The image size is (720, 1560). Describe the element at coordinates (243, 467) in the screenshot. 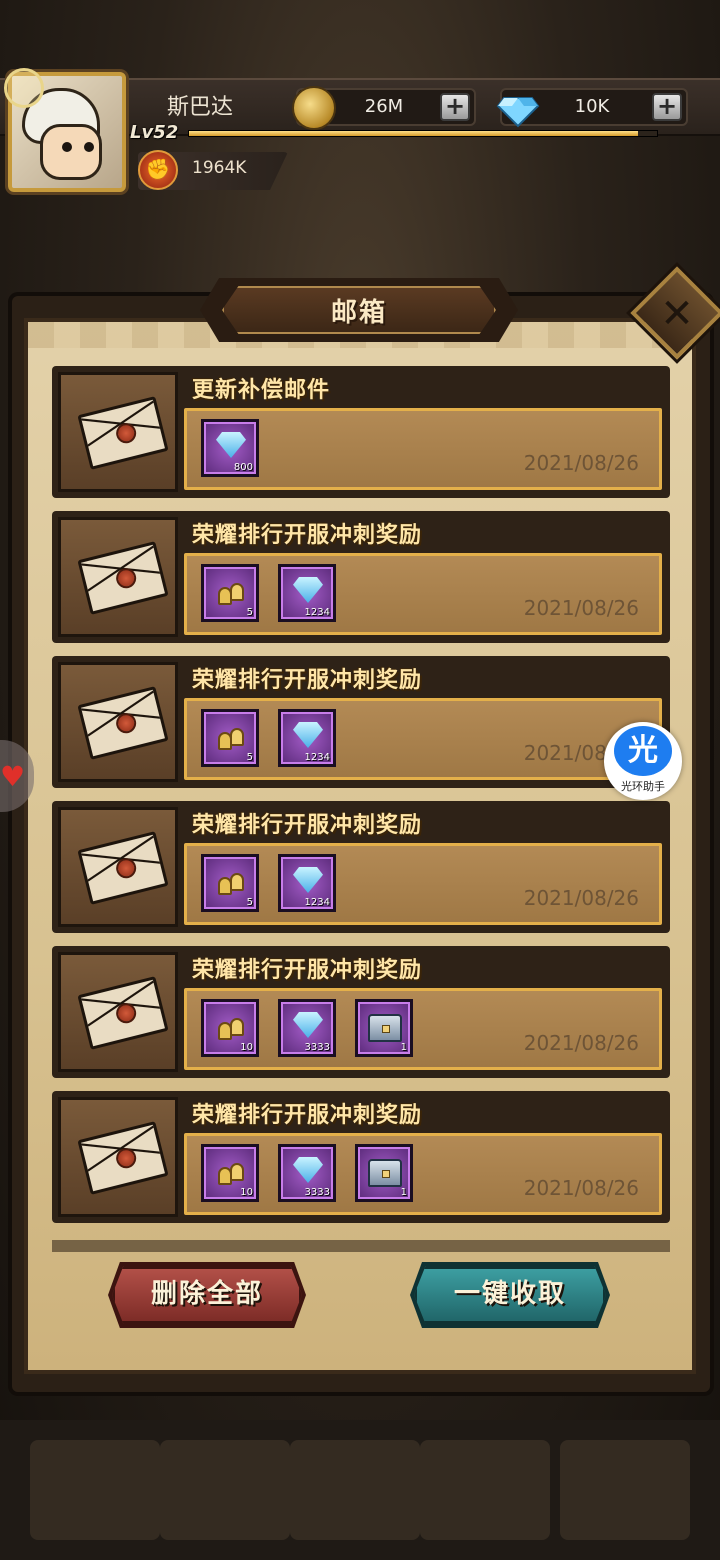

I see `reward-count: 800` at that location.